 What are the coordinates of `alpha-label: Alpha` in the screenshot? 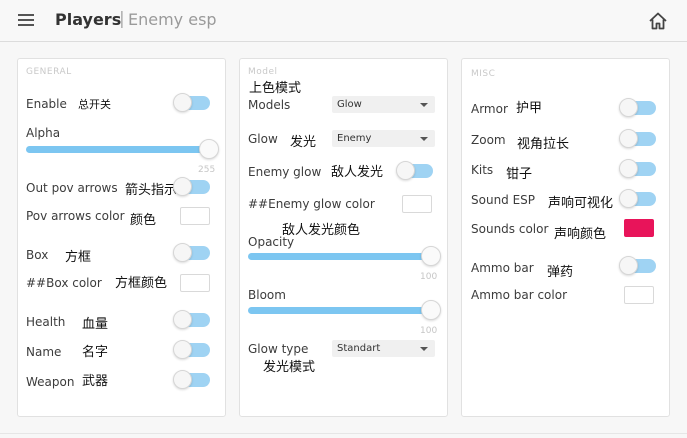 It's located at (43, 133).